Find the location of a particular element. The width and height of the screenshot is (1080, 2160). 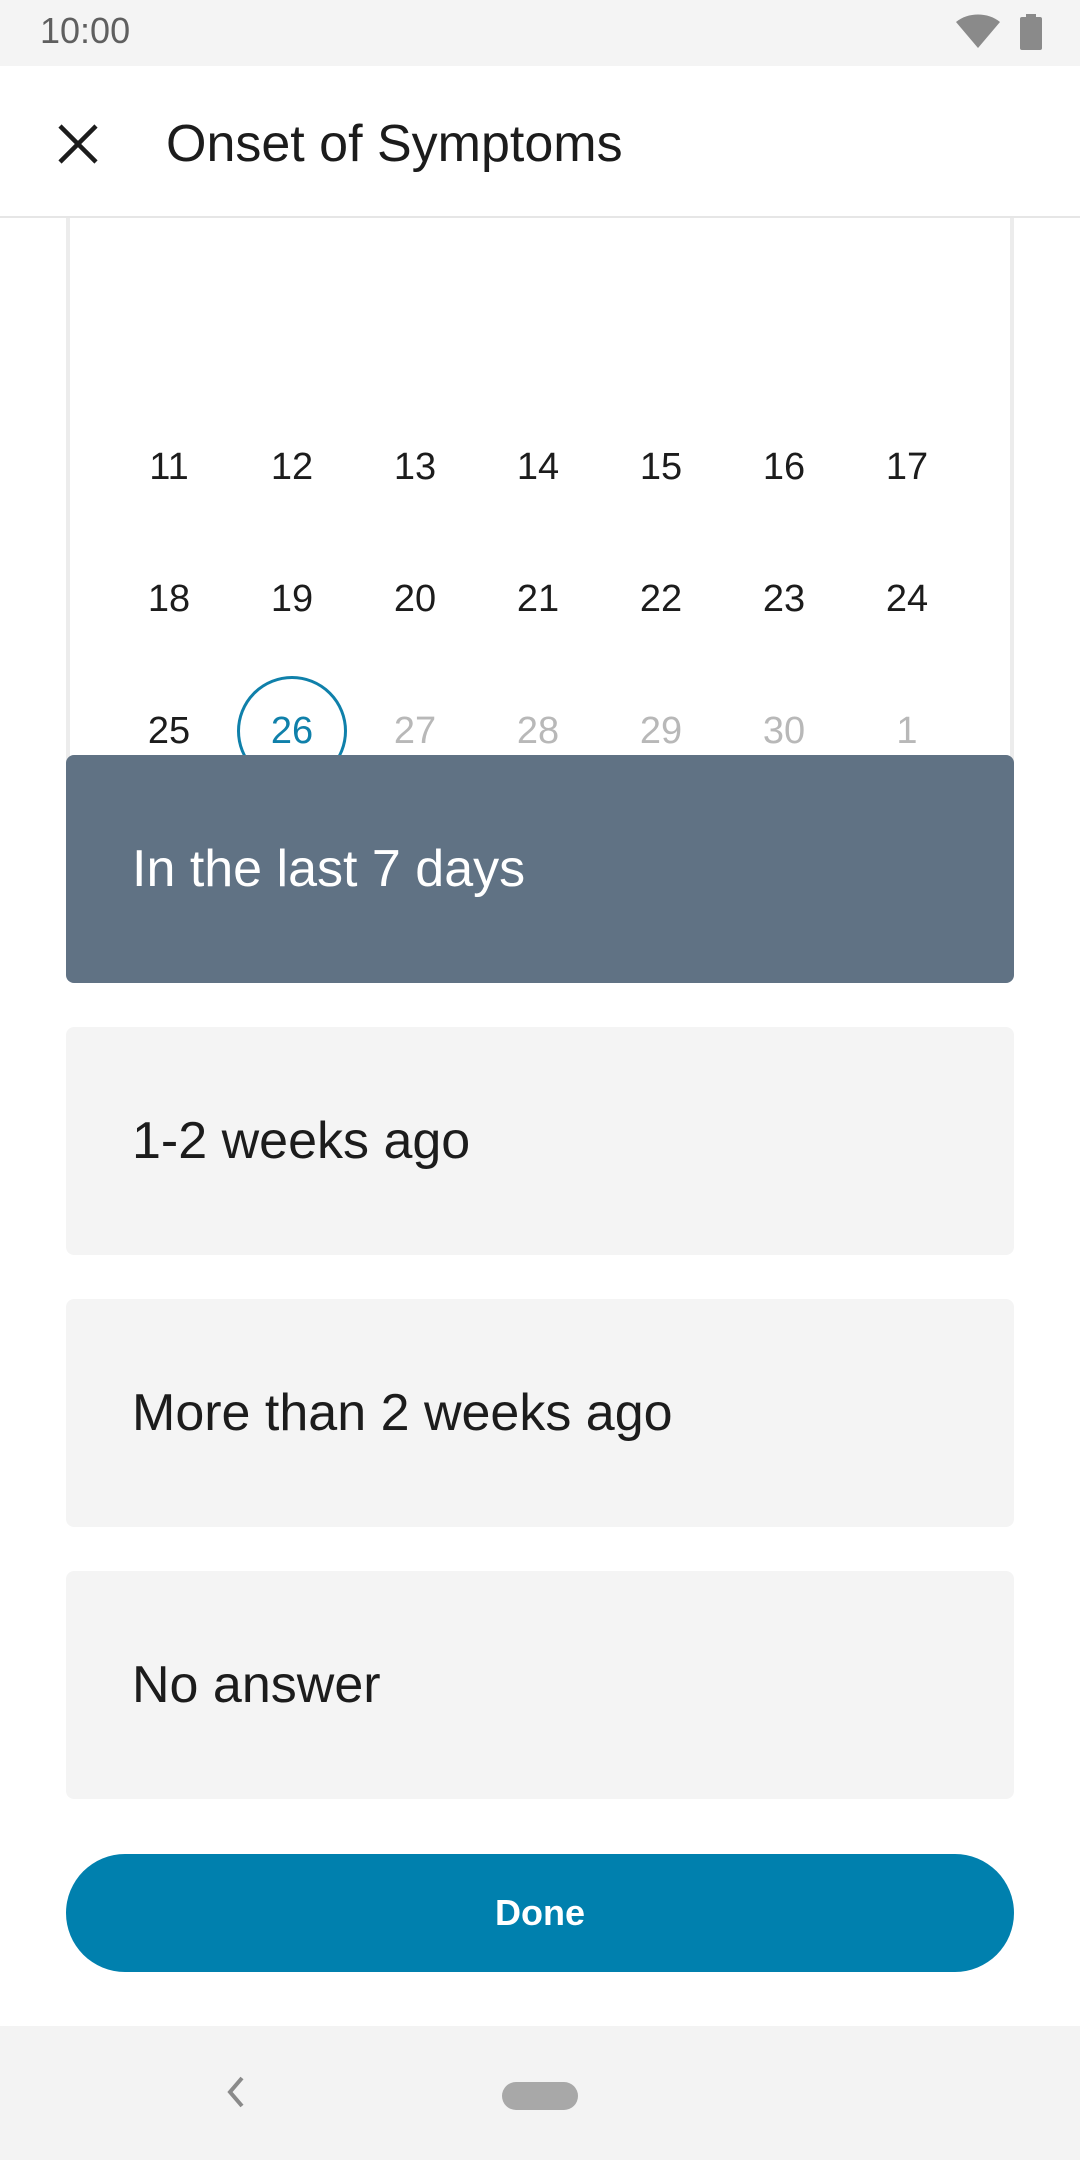

option-more-than-2-weeks-ago: More than 2 weeks ago is located at coordinates (540, 1413).